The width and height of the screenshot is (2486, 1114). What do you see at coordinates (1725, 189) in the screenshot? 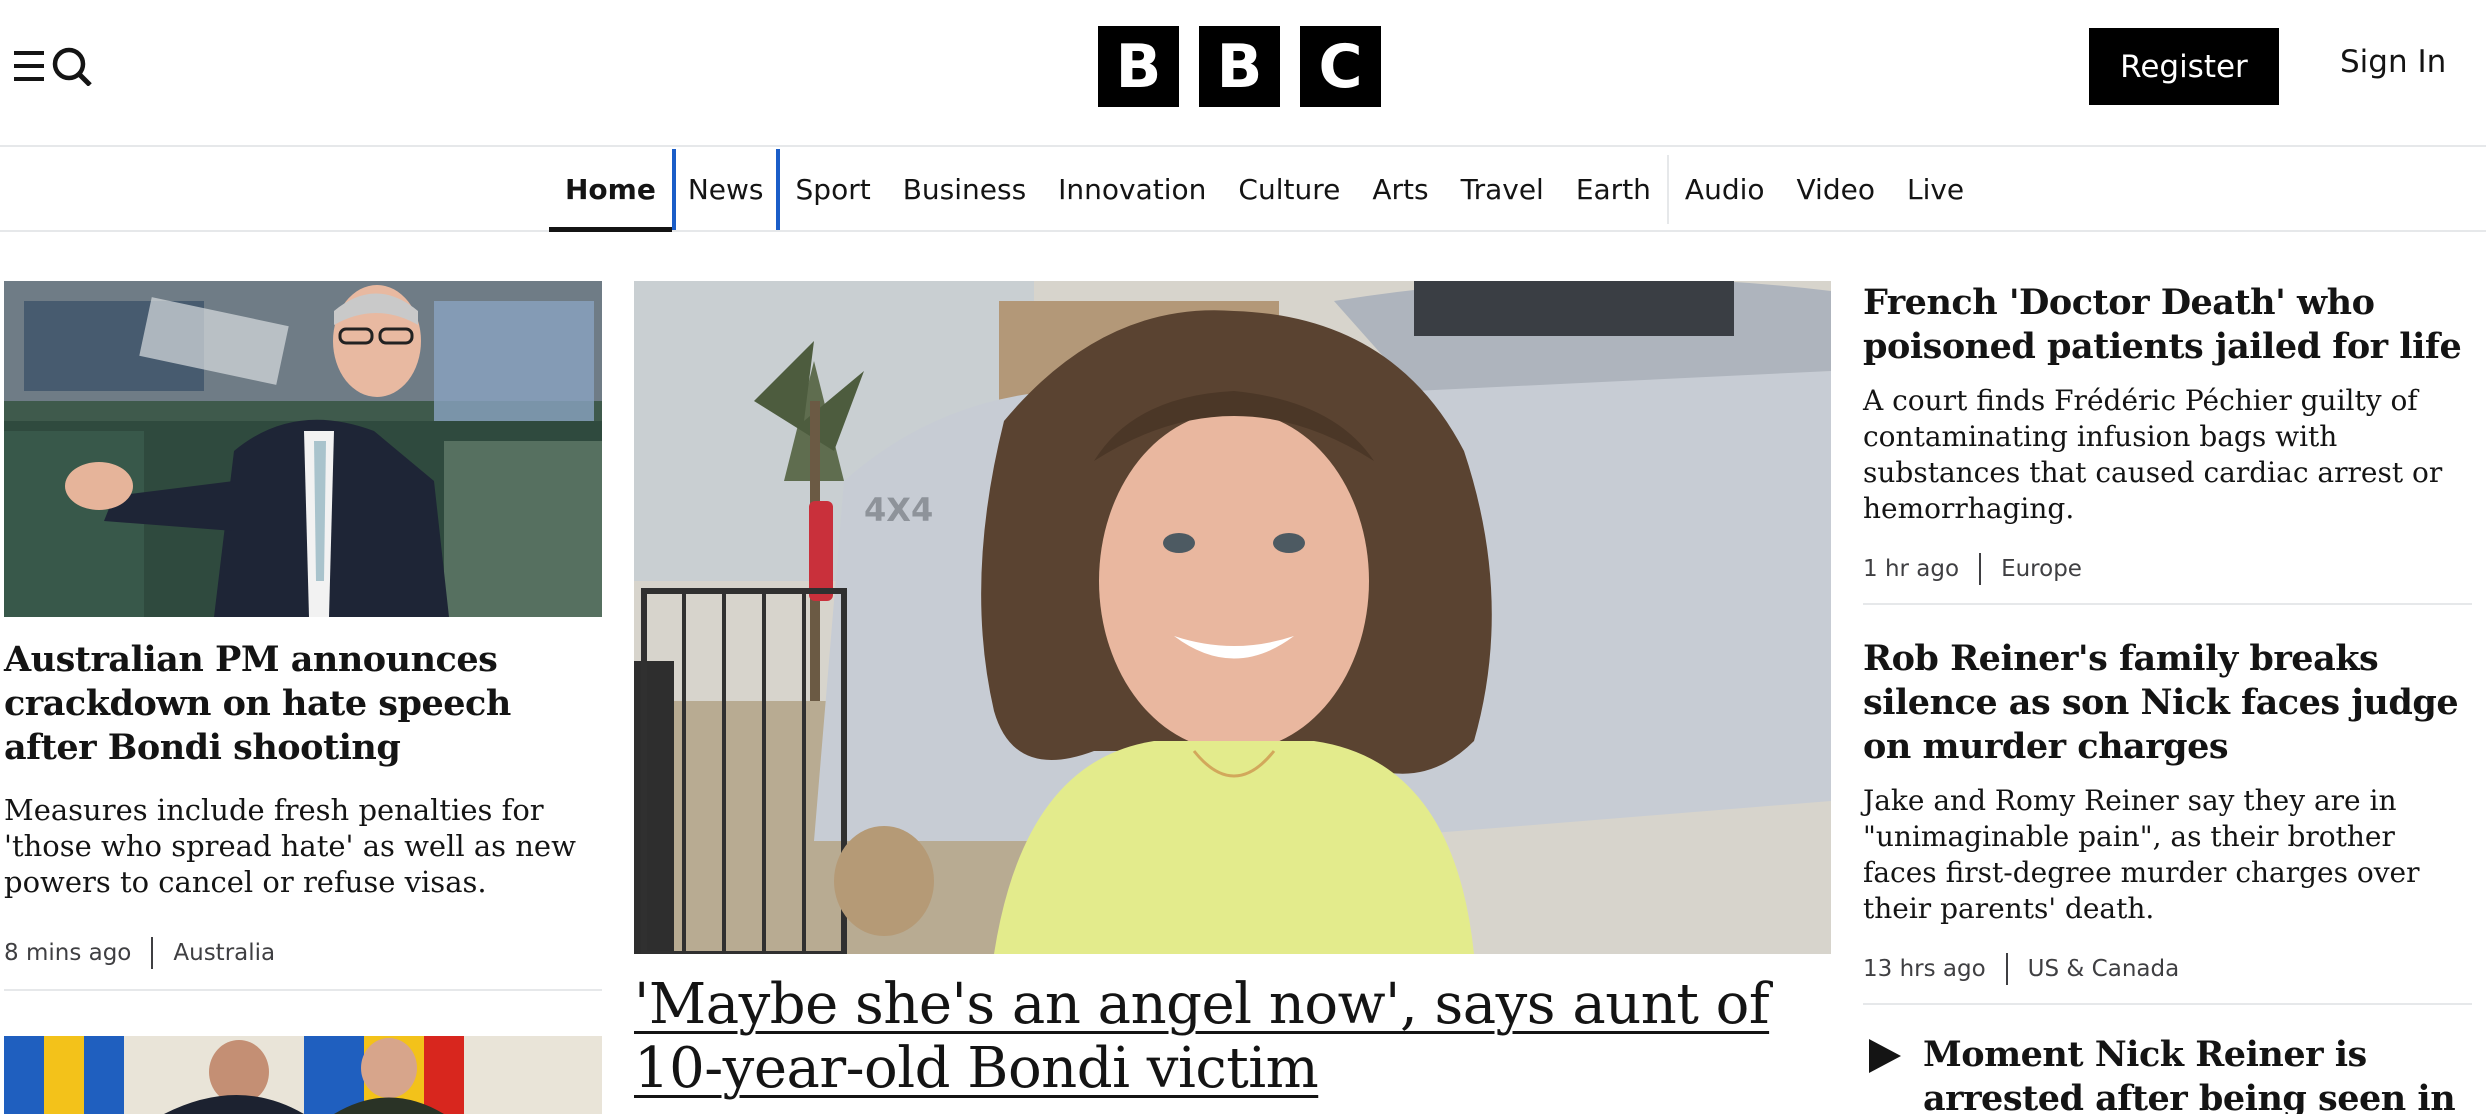
I see `nav-item-audio: Audio` at bounding box center [1725, 189].